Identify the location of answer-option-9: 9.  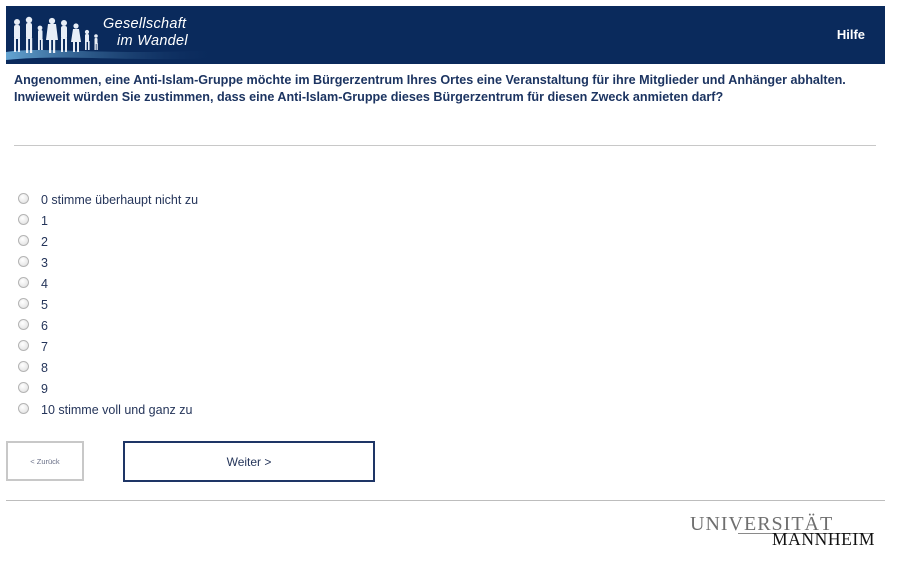
(108, 388).